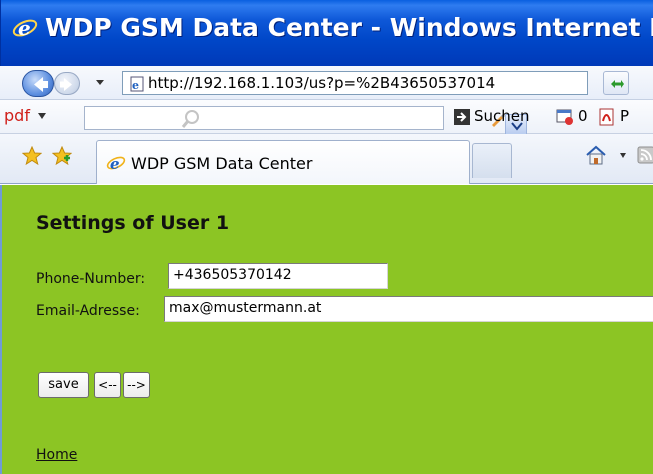 This screenshot has width=653, height=474. I want to click on ie-logo-icon: e, so click(25, 28).